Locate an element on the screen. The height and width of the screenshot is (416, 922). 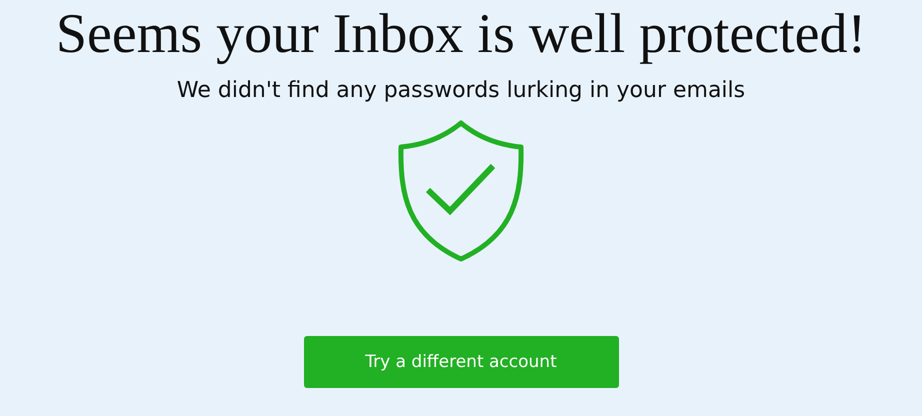
shield-check-icon is located at coordinates (461, 191).